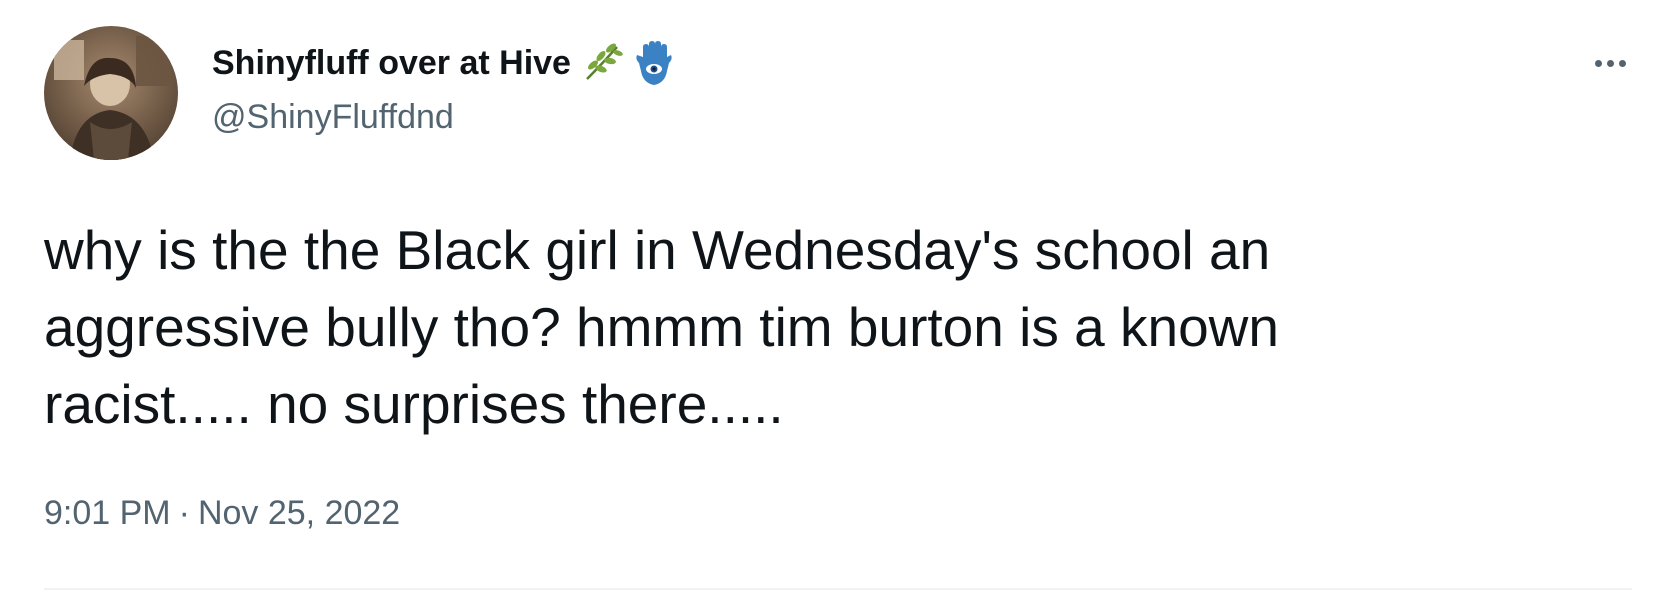 The height and width of the screenshot is (600, 1654). Describe the element at coordinates (654, 63) in the screenshot. I see `hamsa-icon` at that location.